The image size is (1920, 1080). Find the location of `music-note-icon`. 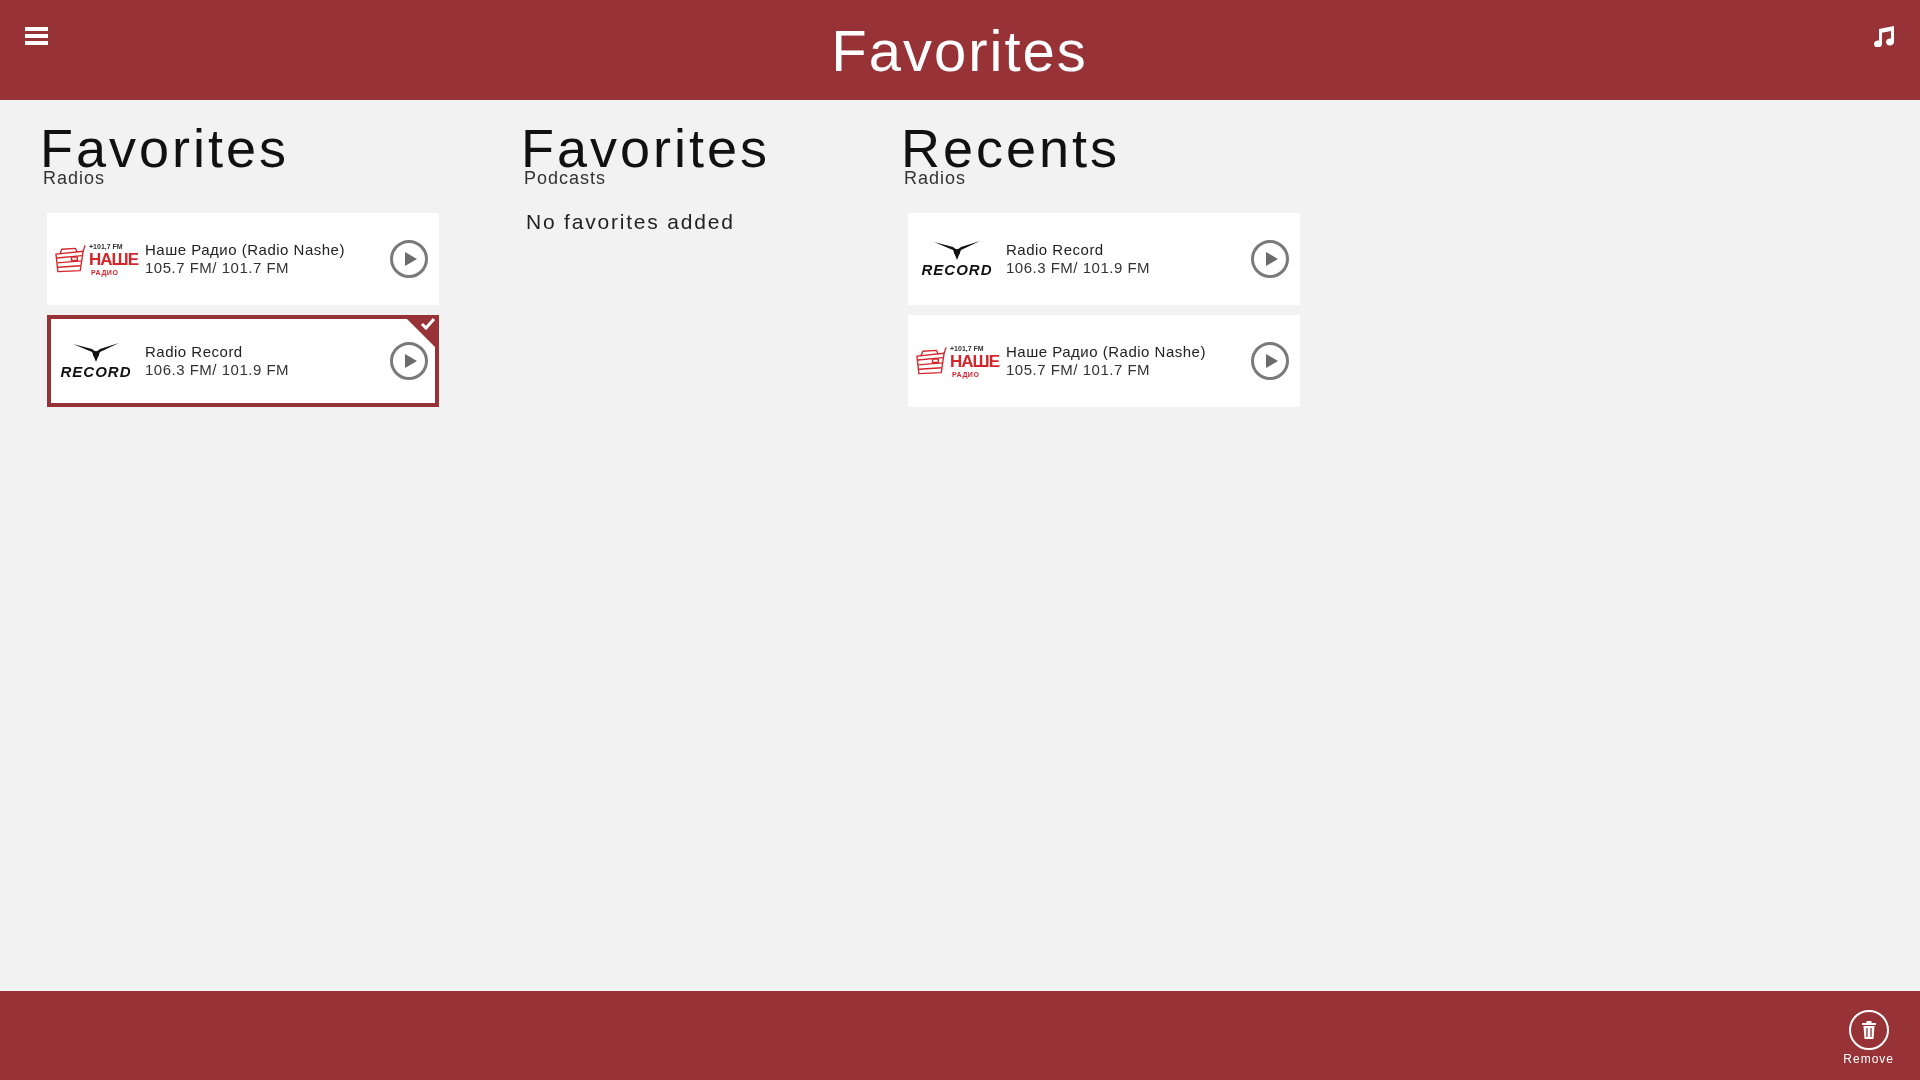

music-note-icon is located at coordinates (1883, 36).